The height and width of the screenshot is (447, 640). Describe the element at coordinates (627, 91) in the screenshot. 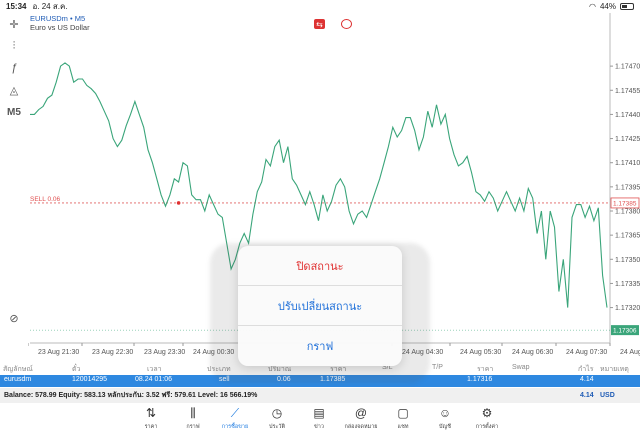

I see `price-tick-label: 1.17455` at that location.